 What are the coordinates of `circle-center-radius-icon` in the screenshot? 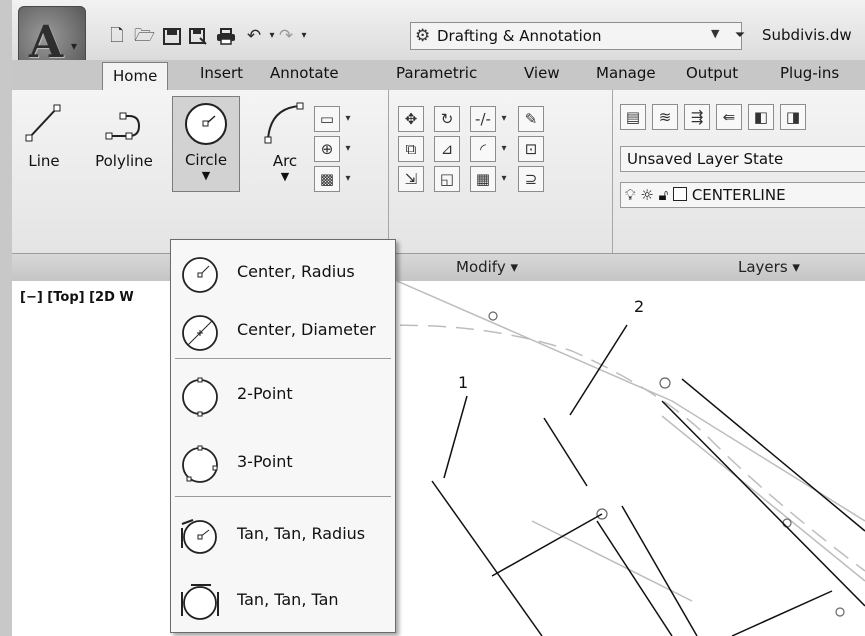 It's located at (200, 275).